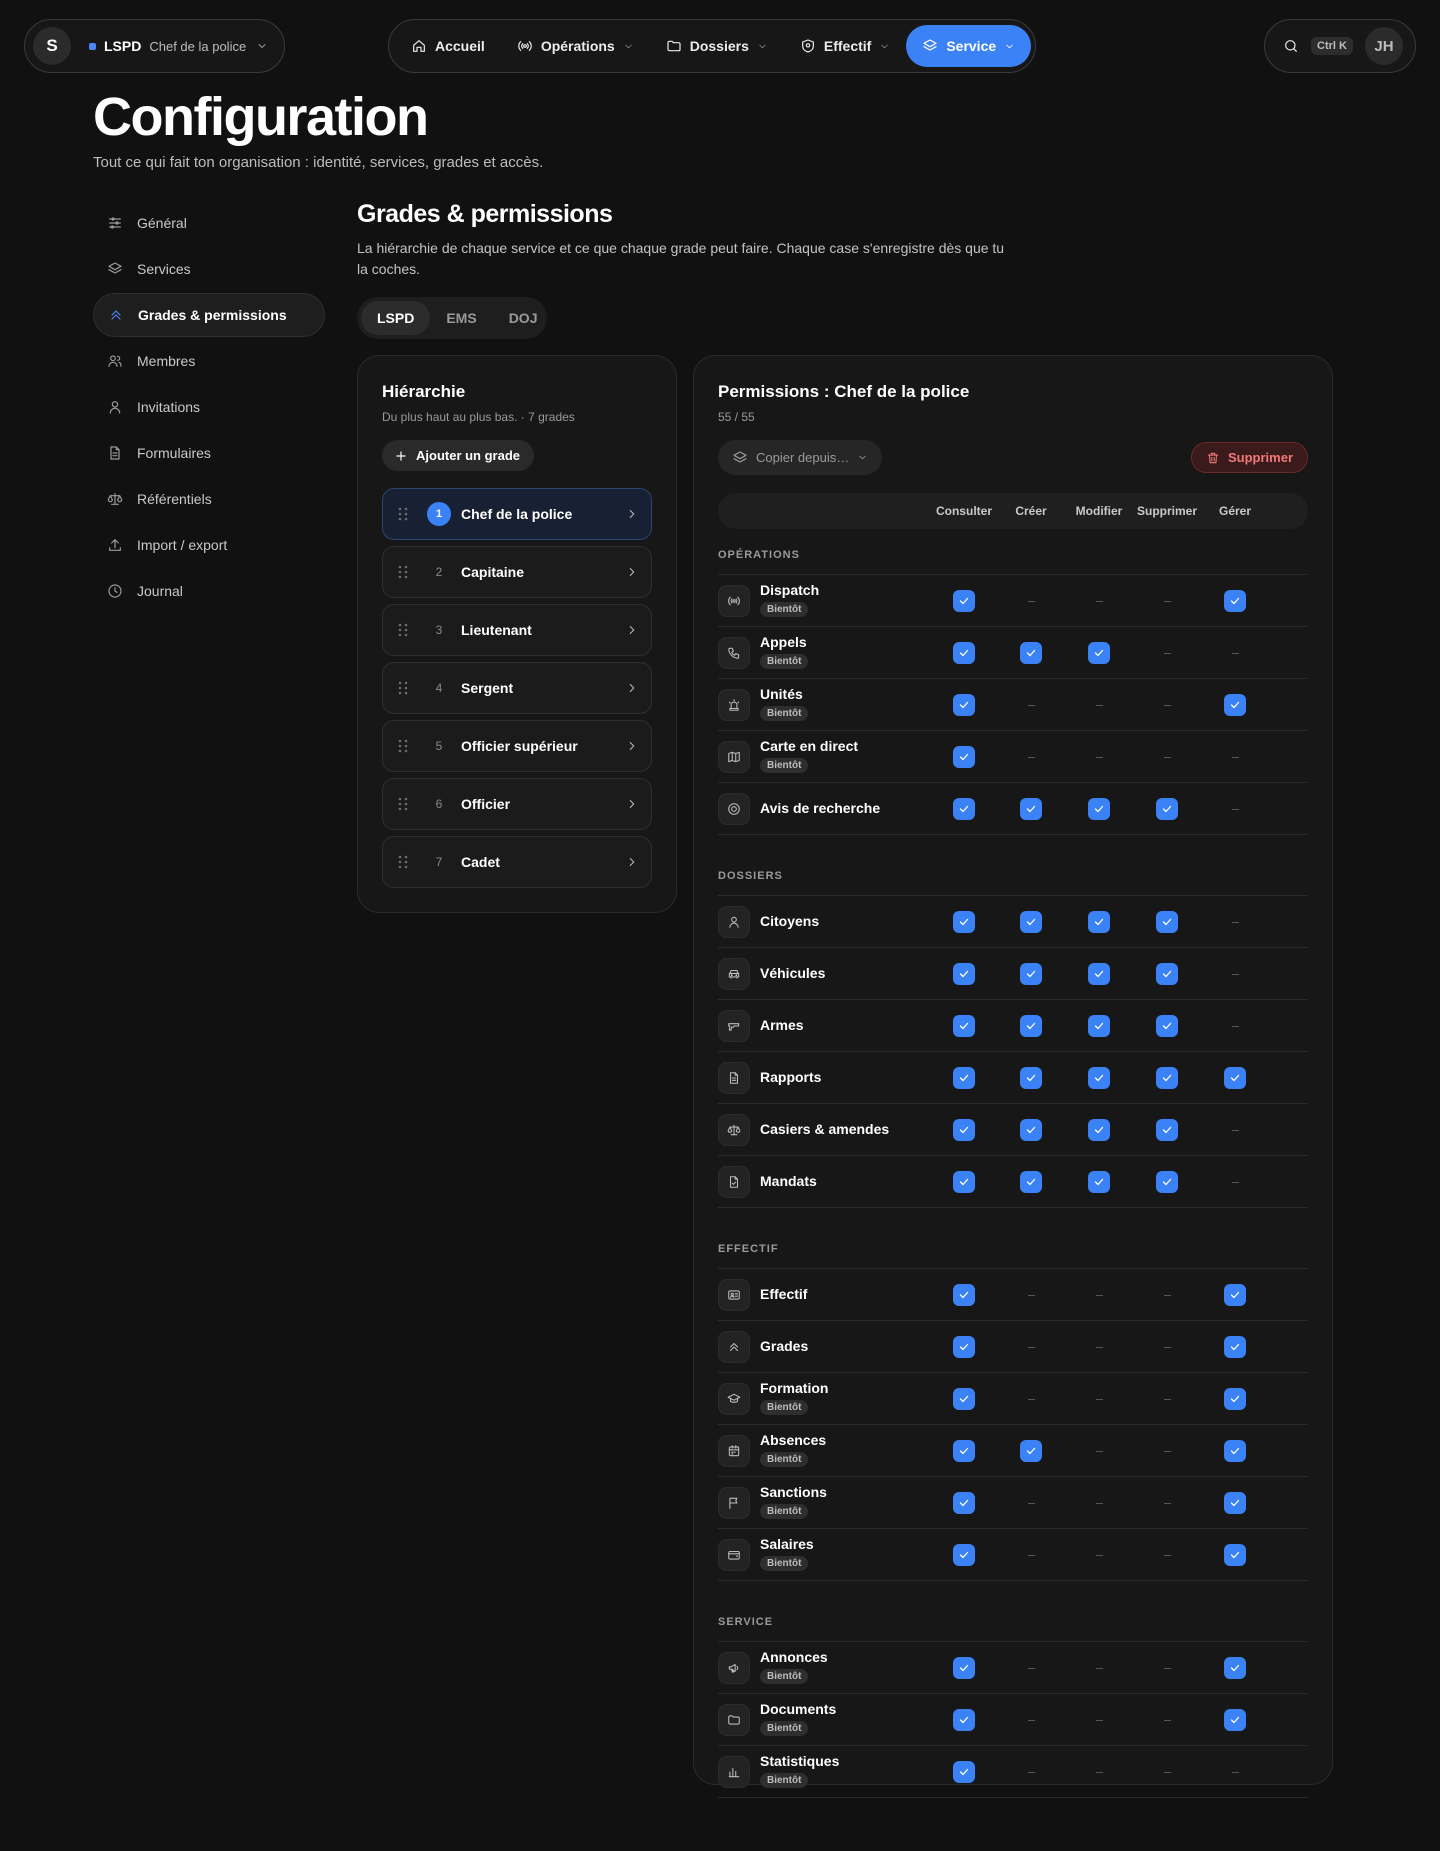 Image resolution: width=1440 pixels, height=1851 pixels. What do you see at coordinates (209, 499) in the screenshot?
I see `sidebar-item-referentiels: Référentiels` at bounding box center [209, 499].